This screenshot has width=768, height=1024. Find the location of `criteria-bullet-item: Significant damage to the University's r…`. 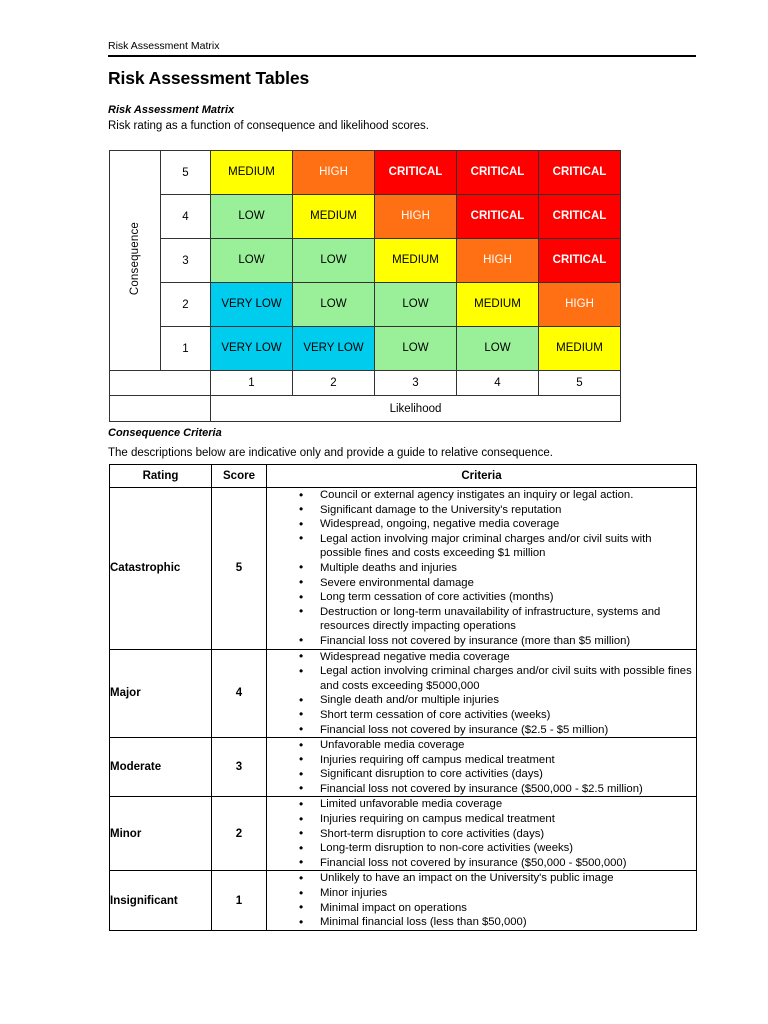

criteria-bullet-item: Significant damage to the University's r… is located at coordinates (497, 510).